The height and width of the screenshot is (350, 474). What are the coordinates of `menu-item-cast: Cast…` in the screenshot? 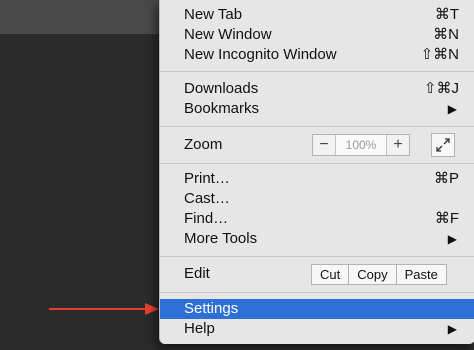 It's located at (207, 199).